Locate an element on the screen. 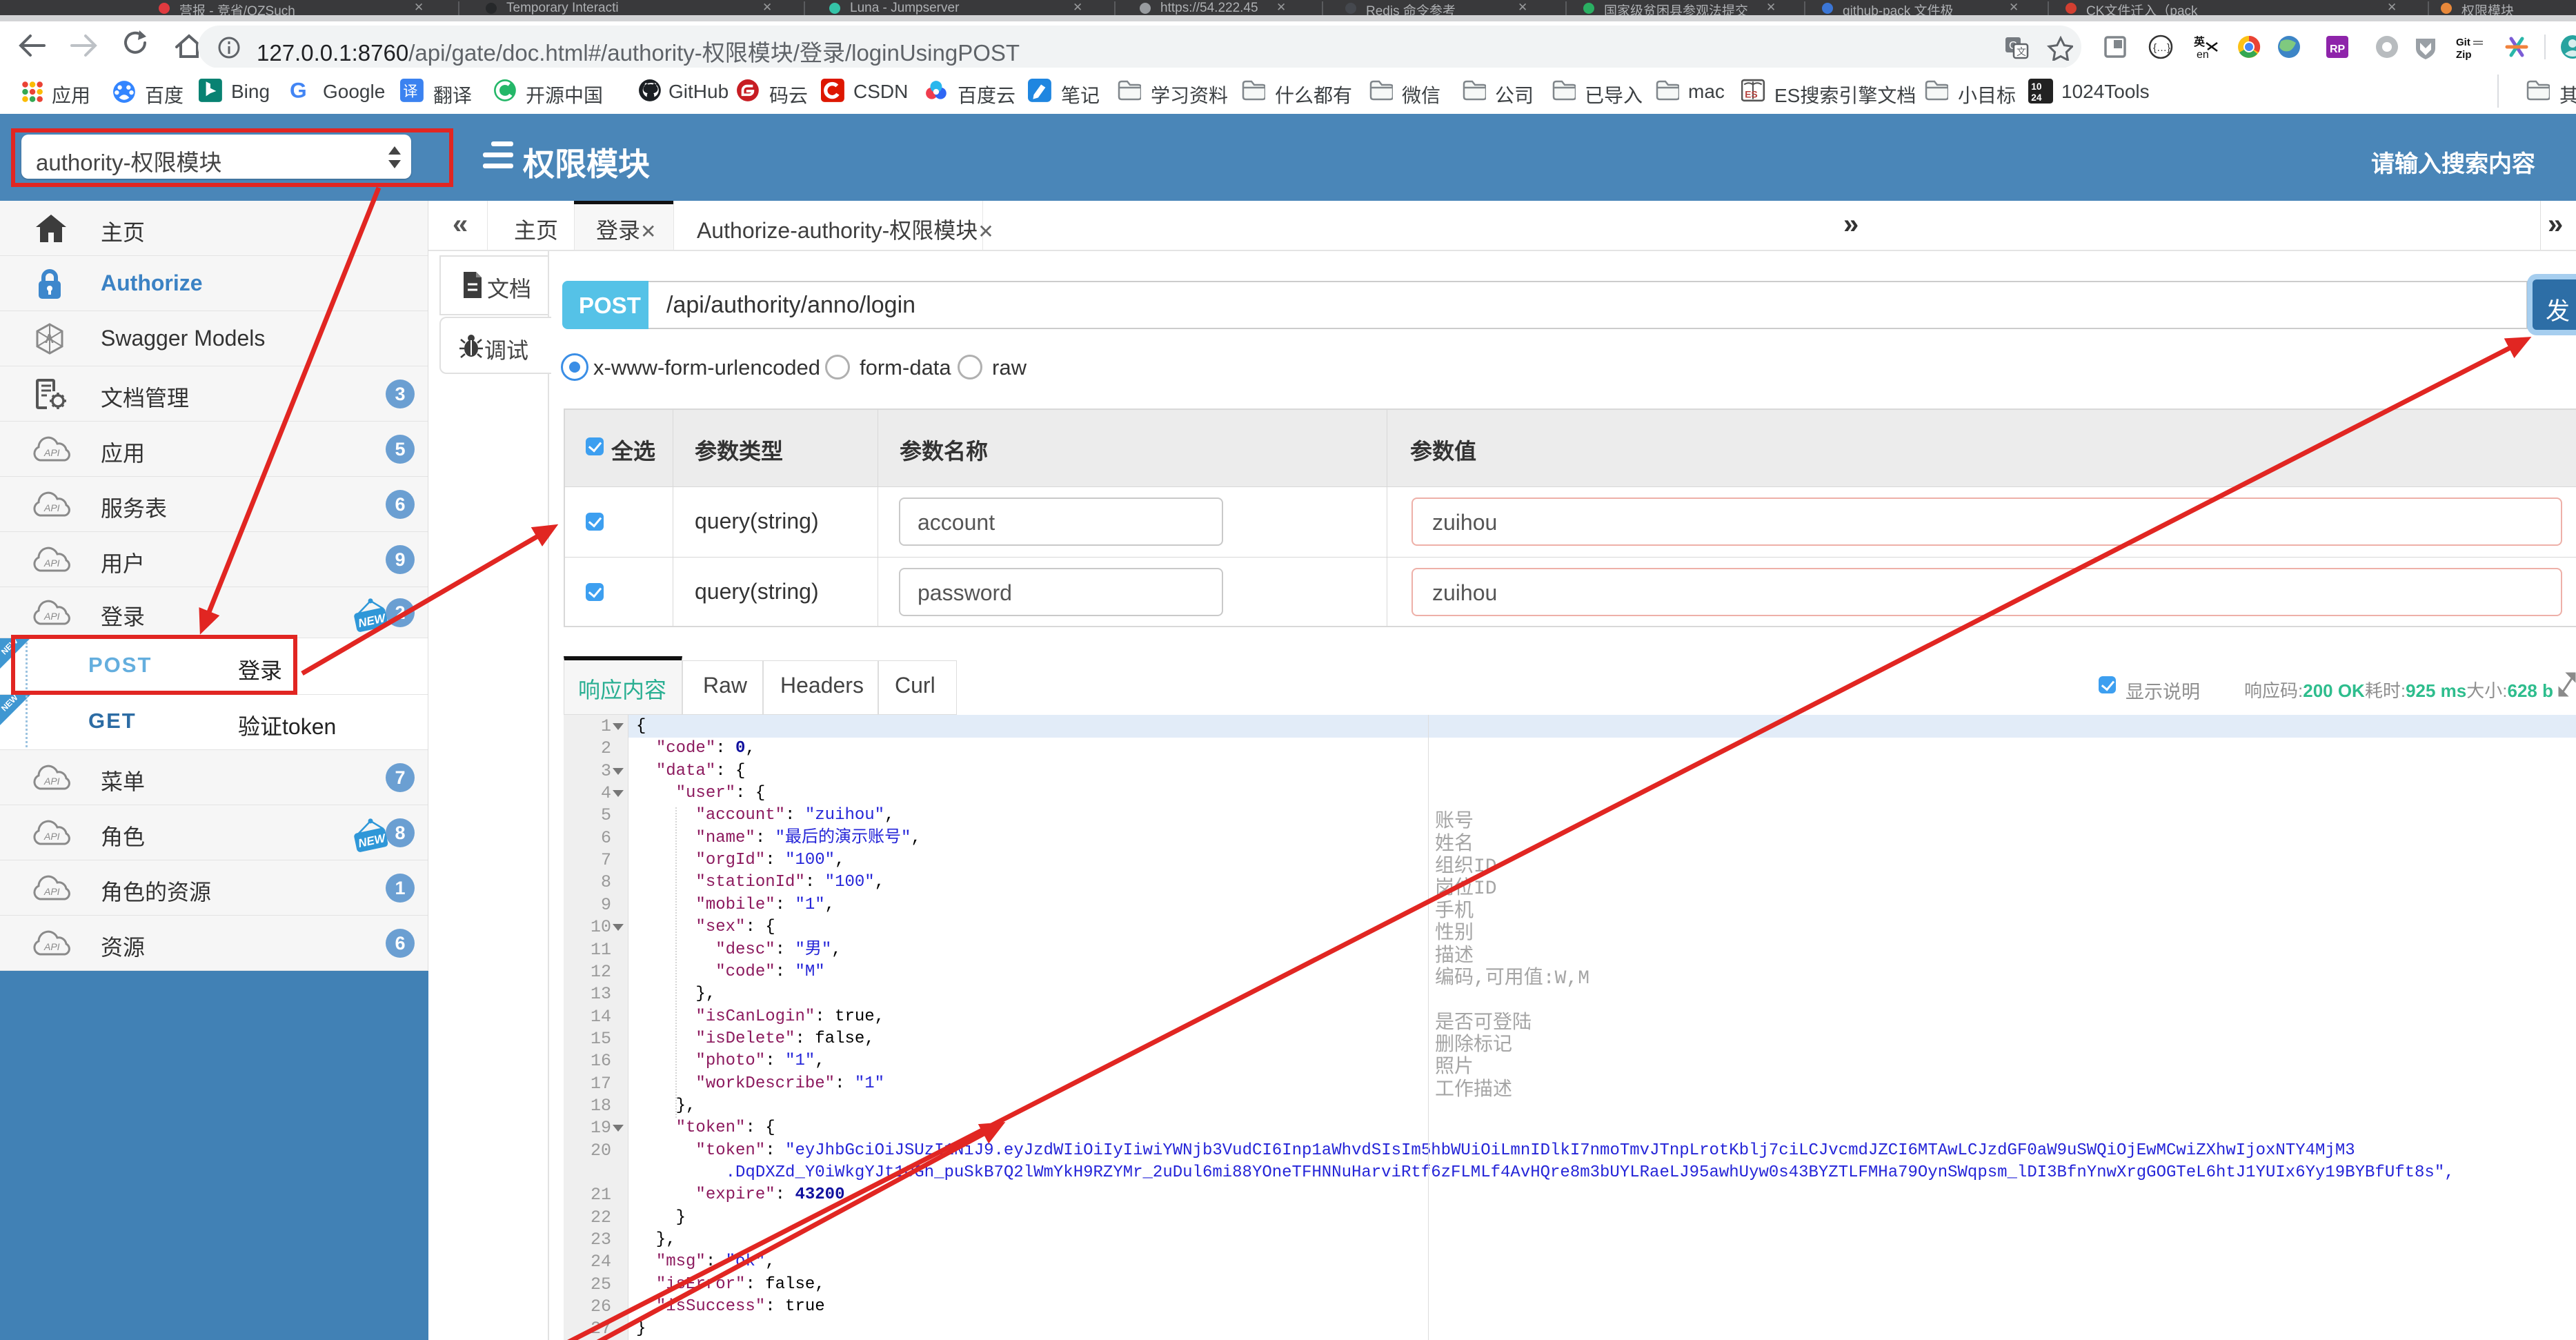 Image resolution: width=2576 pixels, height=1340 pixels. svg-text: Git is located at coordinates (2463, 42).